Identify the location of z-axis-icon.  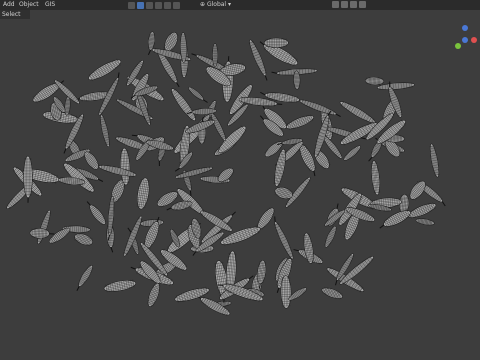
(465, 28).